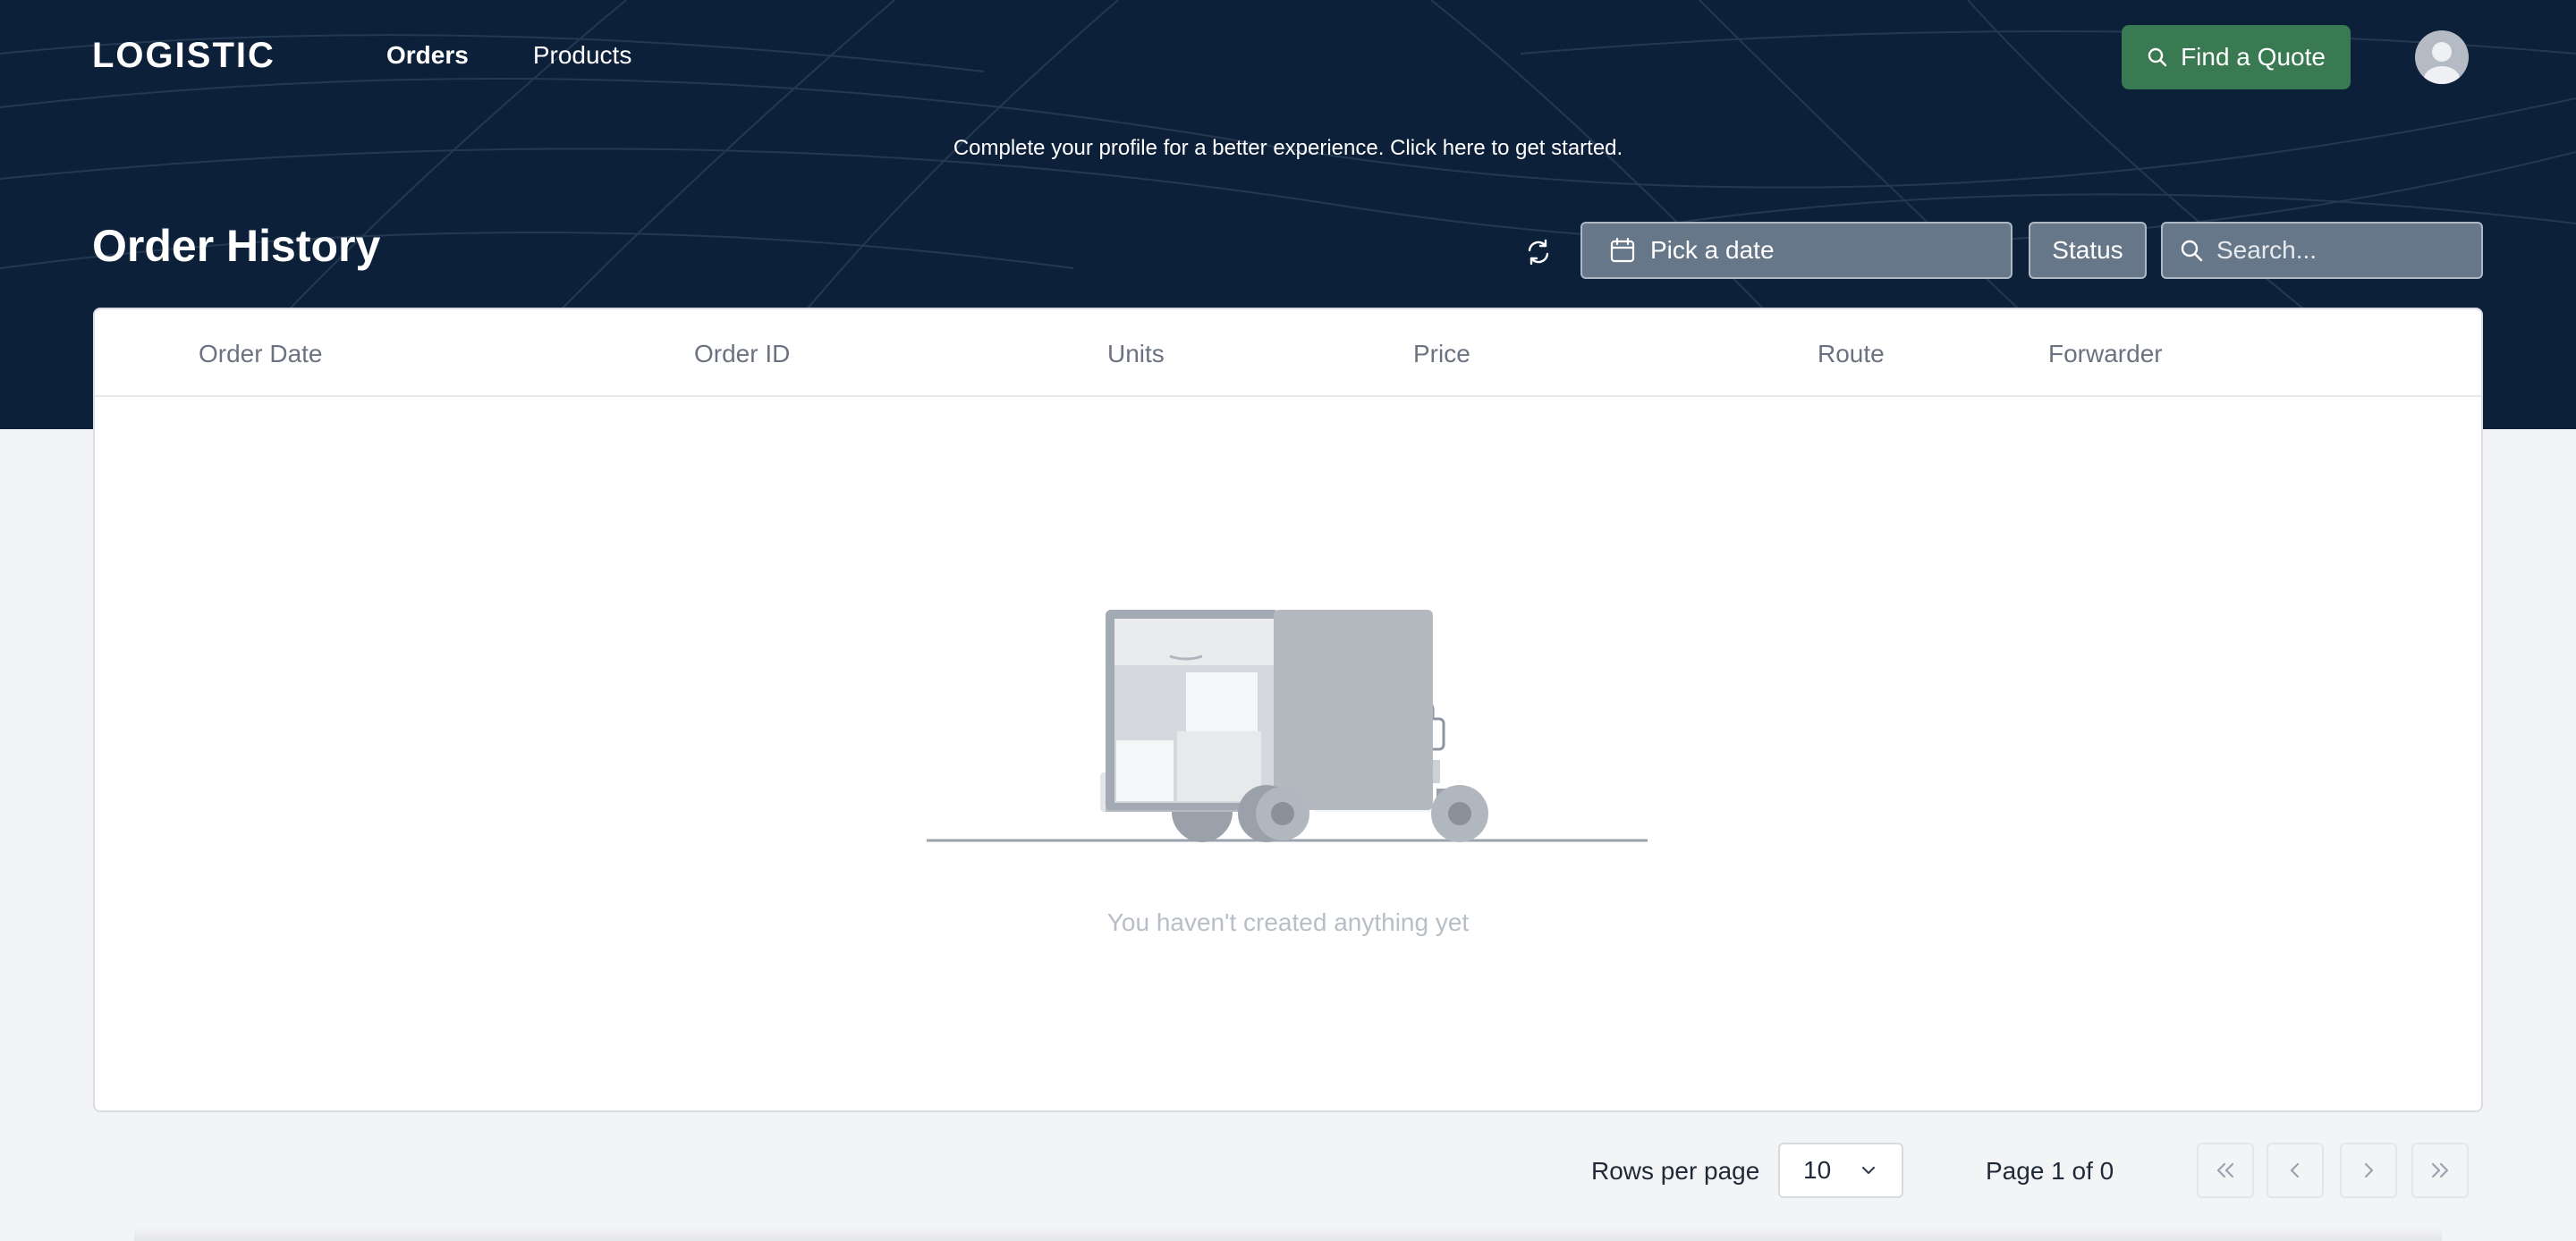  I want to click on chevron-right-icon, so click(2369, 1170).